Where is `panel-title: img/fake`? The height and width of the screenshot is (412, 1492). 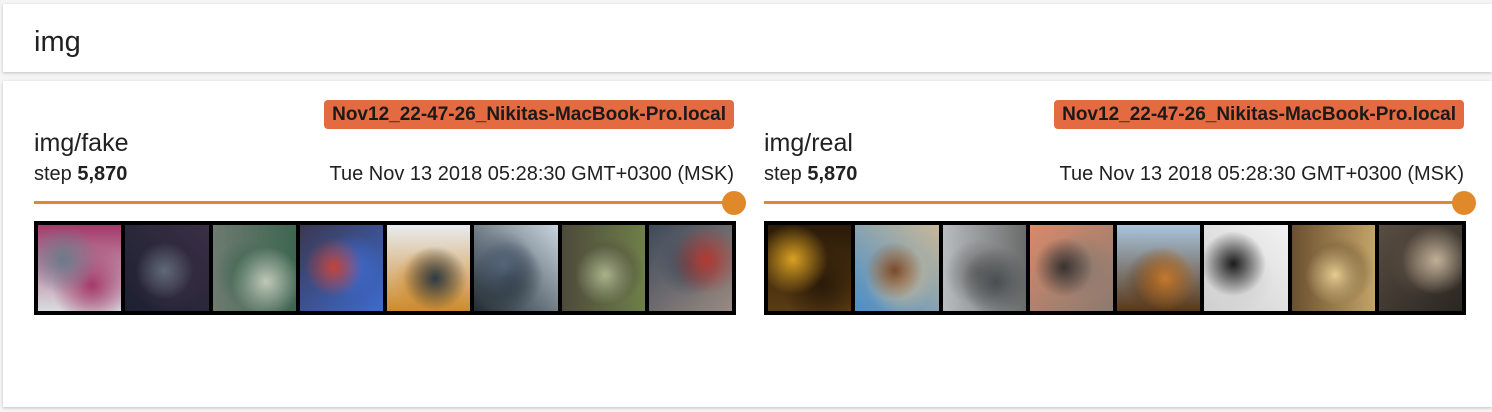 panel-title: img/fake is located at coordinates (81, 143).